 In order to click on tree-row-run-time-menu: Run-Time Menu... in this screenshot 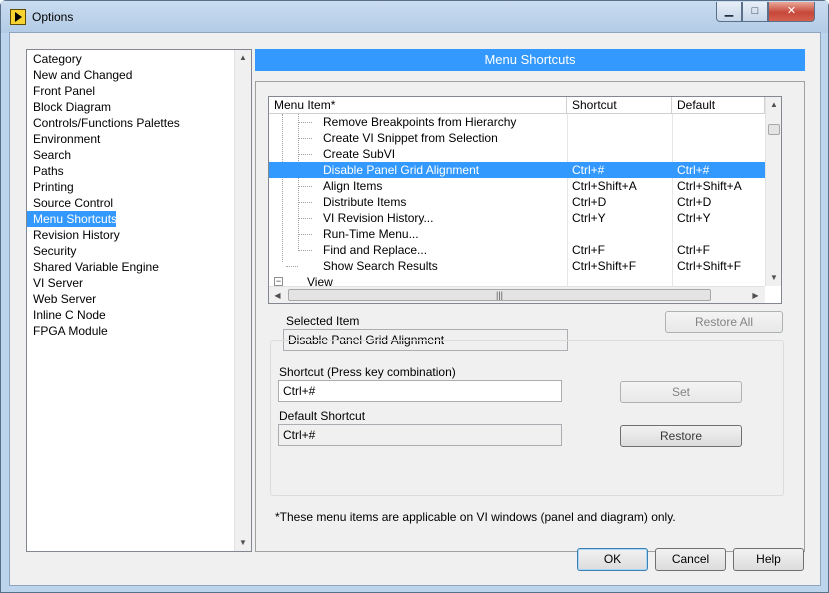, I will do `click(517, 234)`.